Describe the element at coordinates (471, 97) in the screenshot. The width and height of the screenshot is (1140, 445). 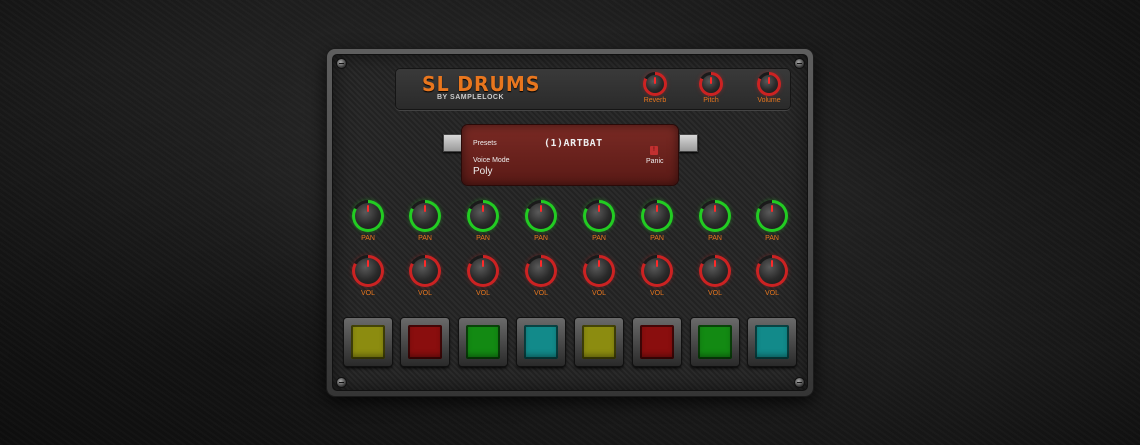
I see `plugin-subtitle: BY SAMPLELOCK` at that location.